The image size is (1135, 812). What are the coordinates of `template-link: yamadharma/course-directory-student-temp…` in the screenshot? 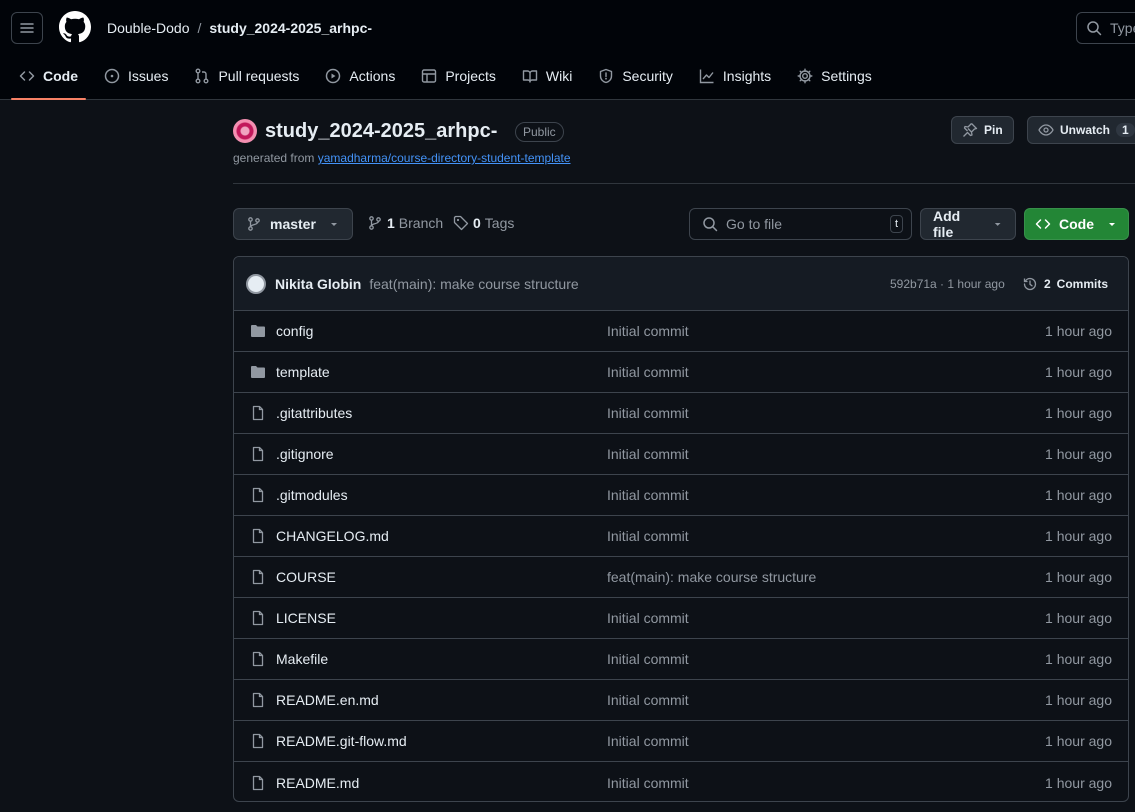 It's located at (444, 158).